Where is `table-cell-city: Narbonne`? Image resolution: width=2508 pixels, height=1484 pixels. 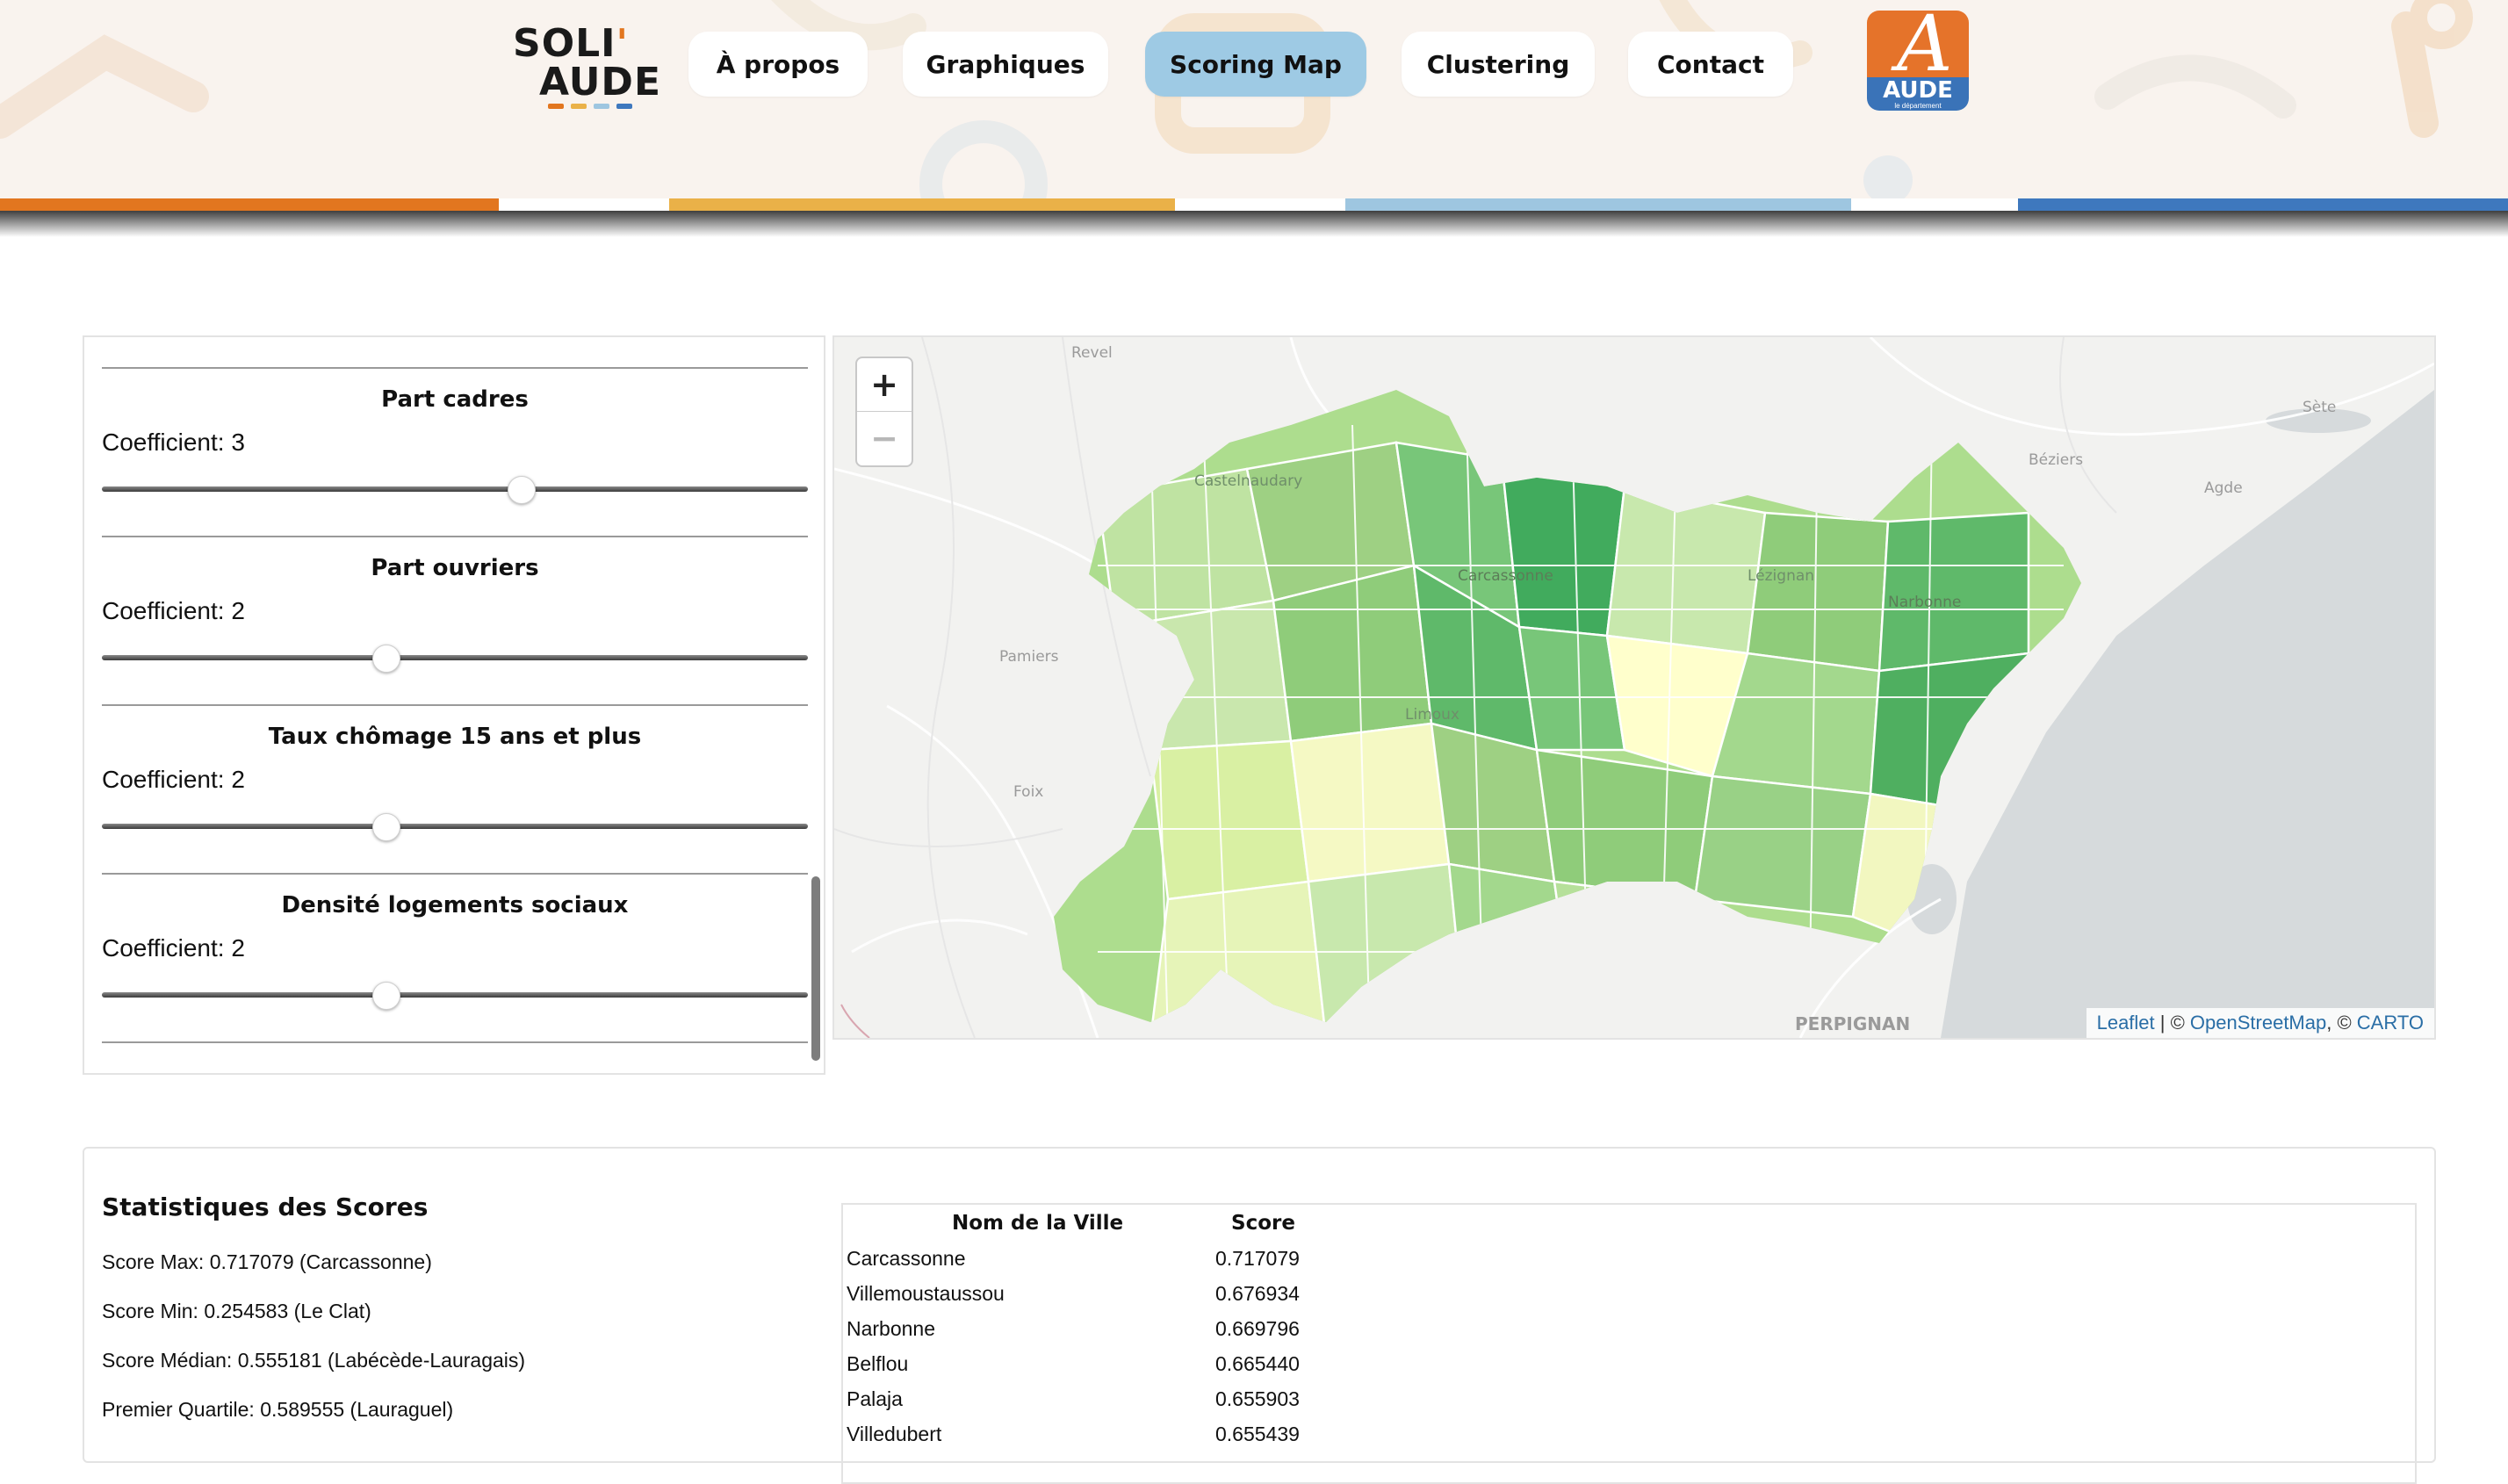
table-cell-city: Narbonne is located at coordinates (891, 1328).